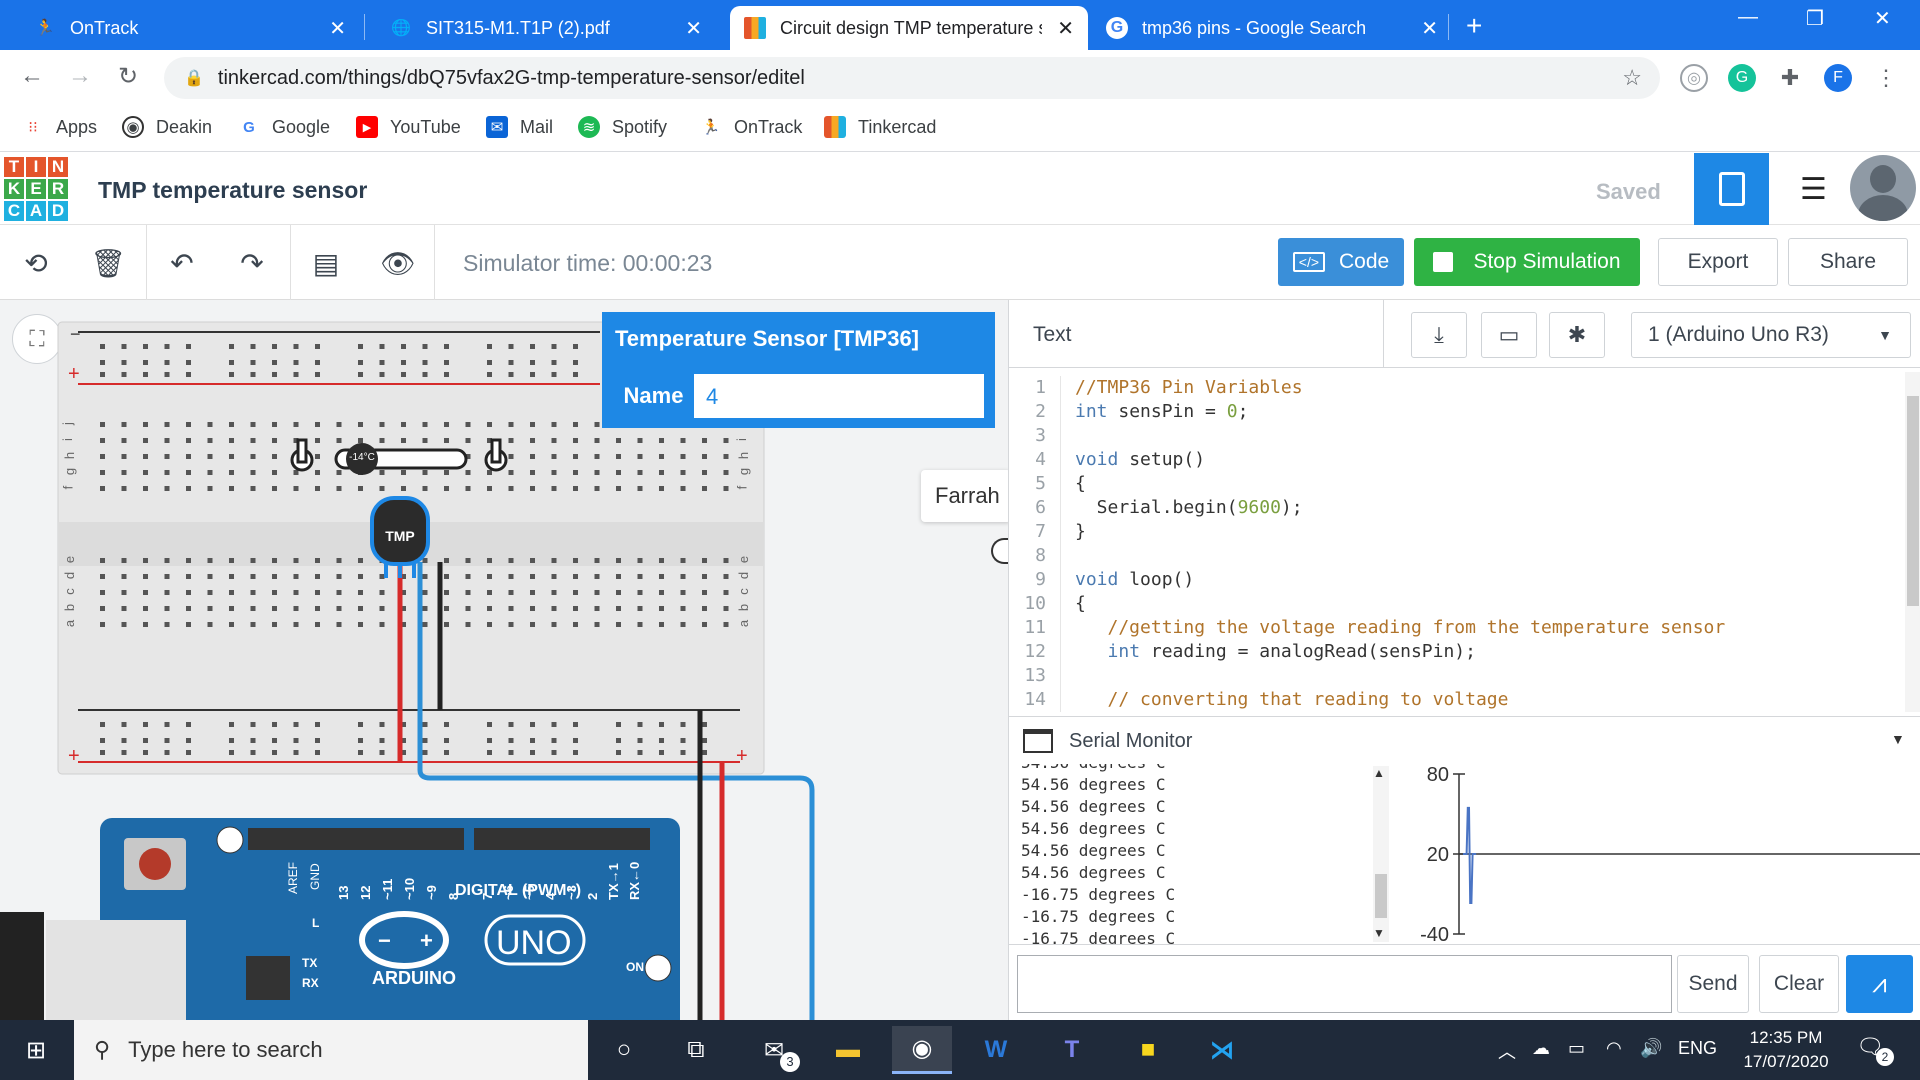 The image size is (1920, 1080). I want to click on tab-pdf: 🌐 SIT315-M1.T1P (2).pdf ✕, so click(546, 28).